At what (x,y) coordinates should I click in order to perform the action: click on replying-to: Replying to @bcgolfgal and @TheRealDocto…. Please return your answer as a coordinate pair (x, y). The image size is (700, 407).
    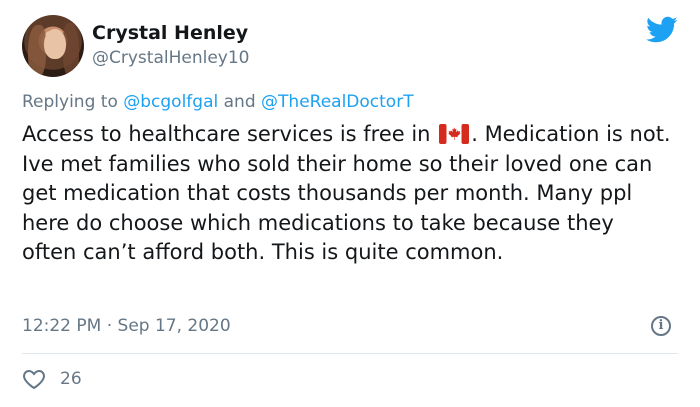
    Looking at the image, I should click on (218, 102).